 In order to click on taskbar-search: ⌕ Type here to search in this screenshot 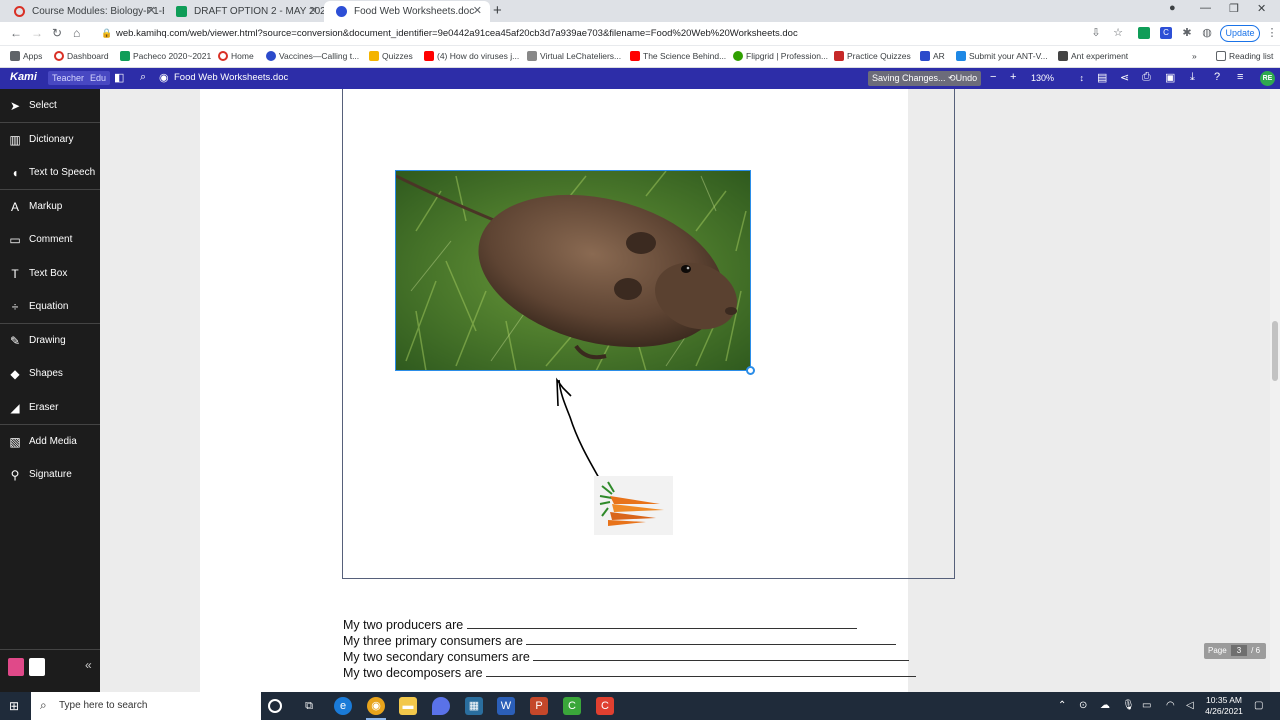, I will do `click(146, 706)`.